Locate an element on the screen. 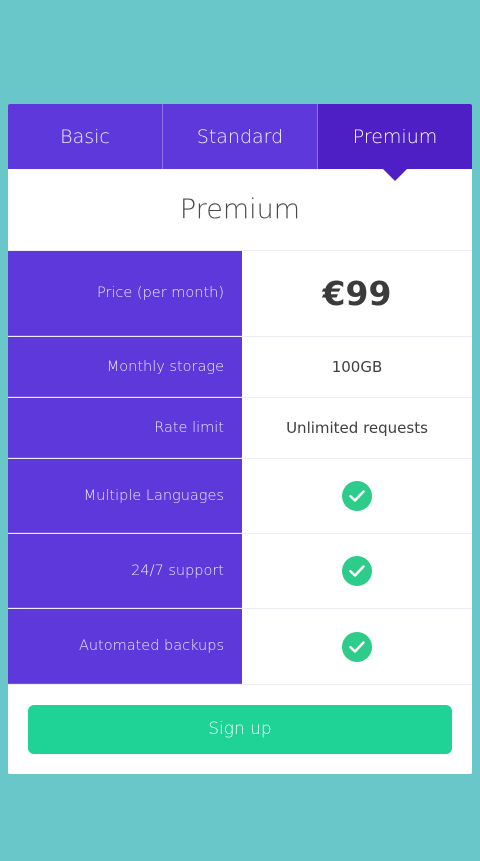 This screenshot has height=861, width=480. feature-row-rate-limit: Rate limit Unlimited requests is located at coordinates (240, 428).